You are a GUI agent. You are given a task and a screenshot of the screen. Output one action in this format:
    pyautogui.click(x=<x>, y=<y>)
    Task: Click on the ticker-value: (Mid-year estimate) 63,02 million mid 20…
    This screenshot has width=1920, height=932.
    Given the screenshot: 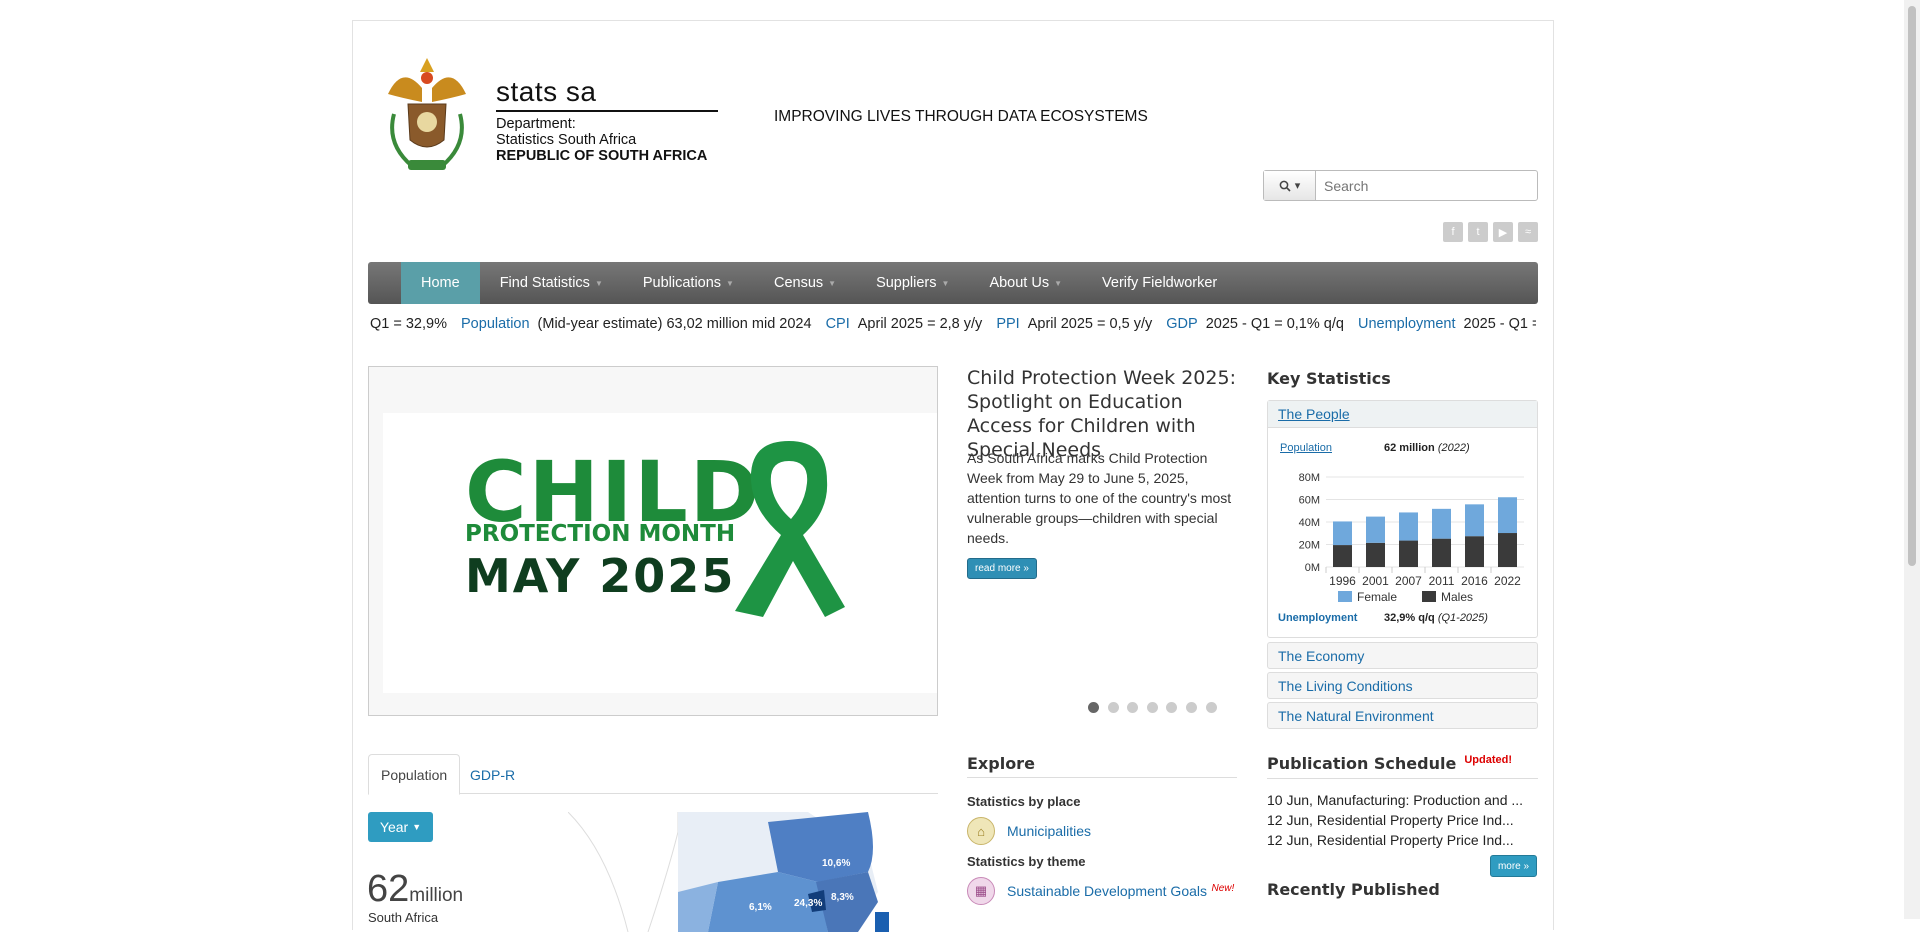 What is the action you would take?
    pyautogui.click(x=674, y=324)
    